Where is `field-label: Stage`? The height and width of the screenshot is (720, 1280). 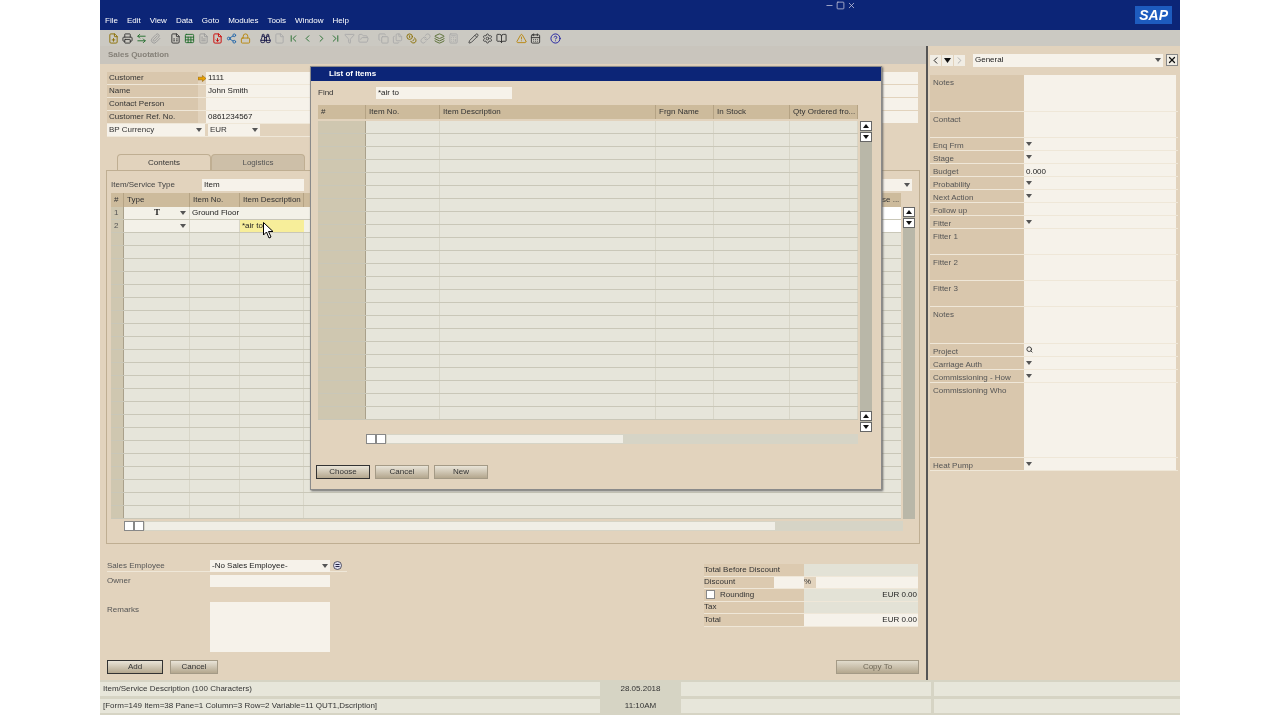
field-label: Stage is located at coordinates (943, 158).